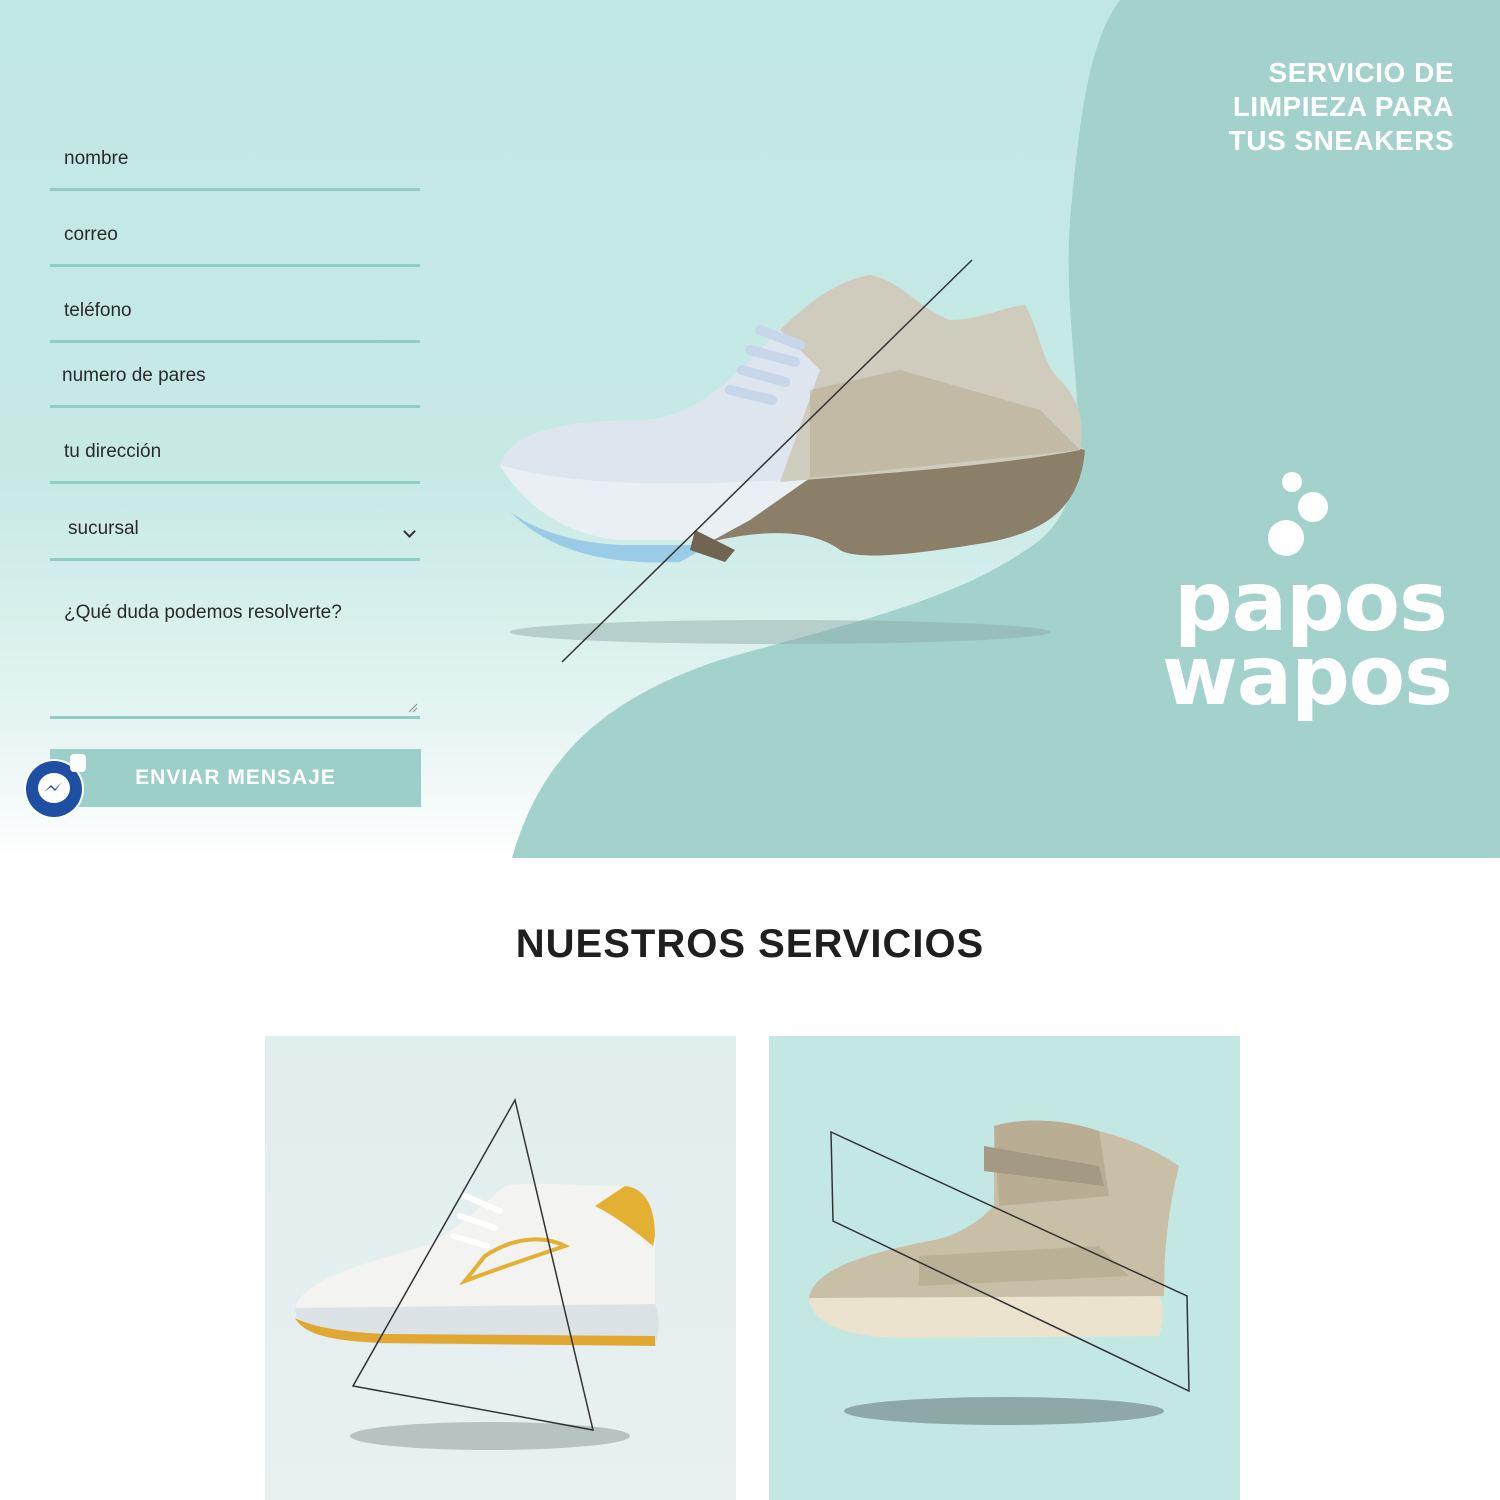 This screenshot has width=1500, height=1500. Describe the element at coordinates (235, 377) in the screenshot. I see `pairs-field: numero de pares` at that location.